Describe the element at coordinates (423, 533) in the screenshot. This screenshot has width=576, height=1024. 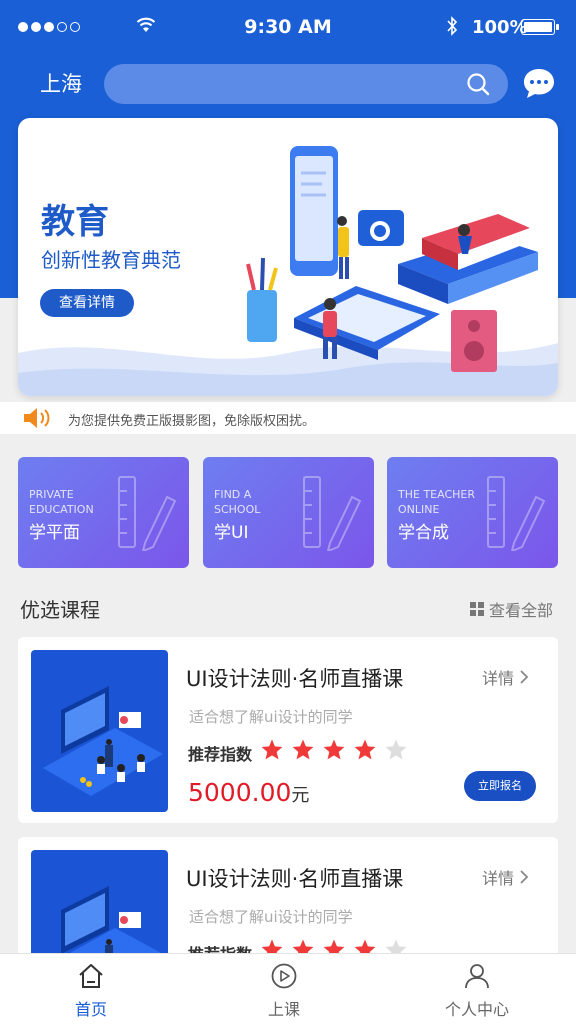
I see `feature-zh-label: 学合成` at that location.